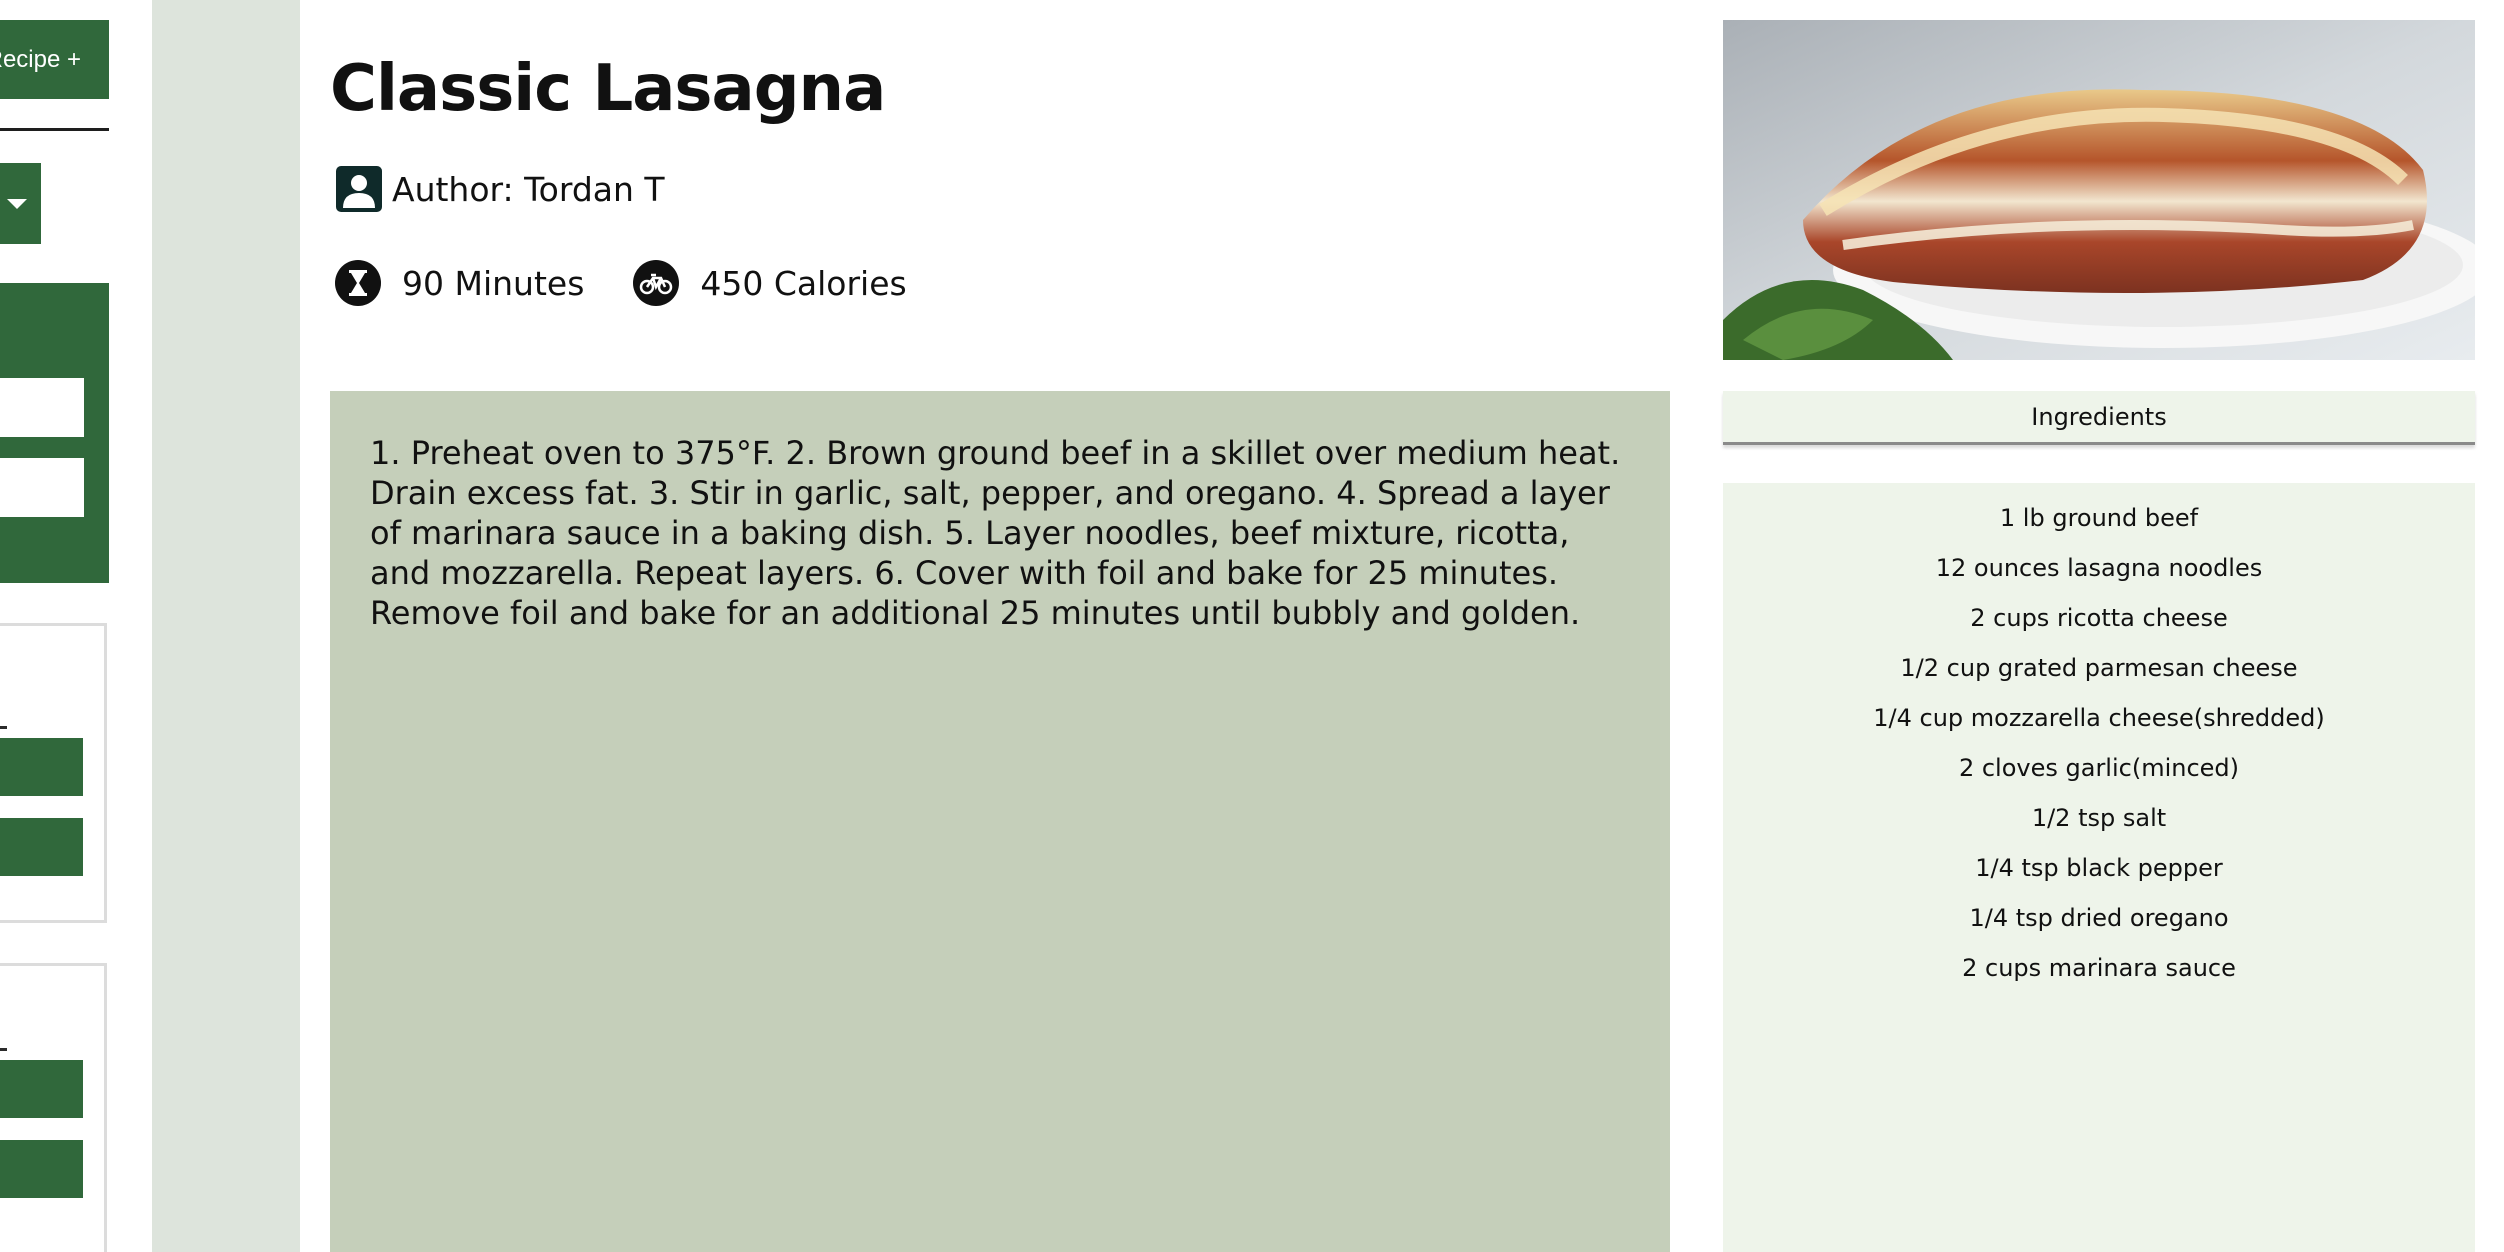  Describe the element at coordinates (2099, 618) in the screenshot. I see `ingredient-item: 2 cups ricotta cheese` at that location.